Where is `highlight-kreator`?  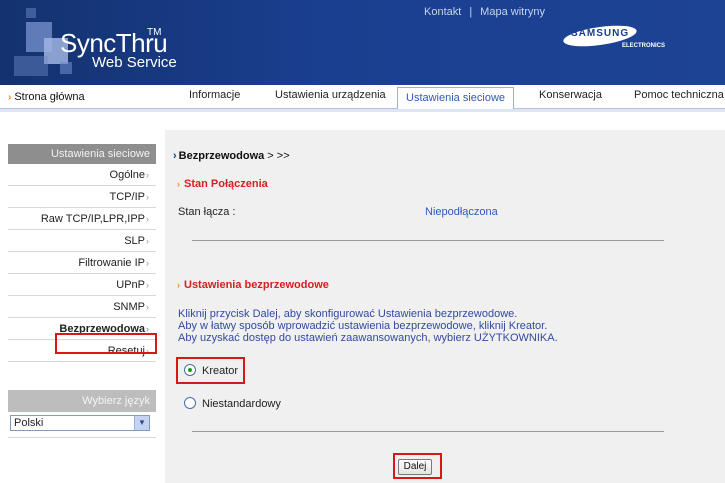
highlight-kreator is located at coordinates (210, 370).